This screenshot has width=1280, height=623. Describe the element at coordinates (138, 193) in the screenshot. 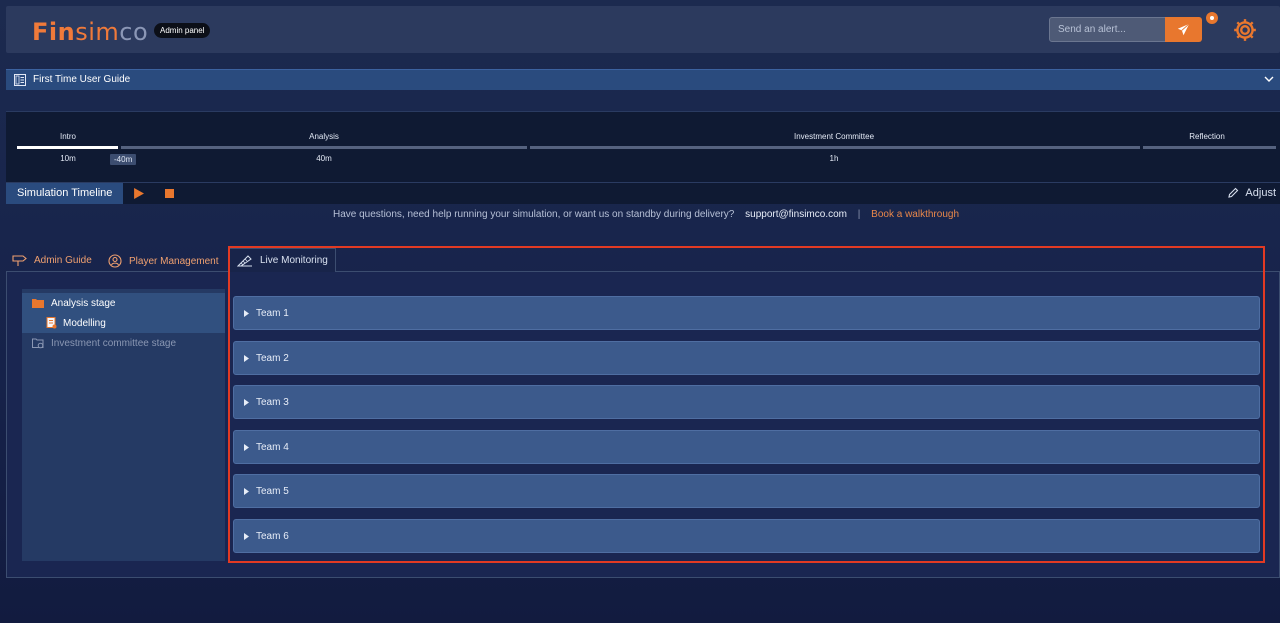

I see `play-icon` at that location.